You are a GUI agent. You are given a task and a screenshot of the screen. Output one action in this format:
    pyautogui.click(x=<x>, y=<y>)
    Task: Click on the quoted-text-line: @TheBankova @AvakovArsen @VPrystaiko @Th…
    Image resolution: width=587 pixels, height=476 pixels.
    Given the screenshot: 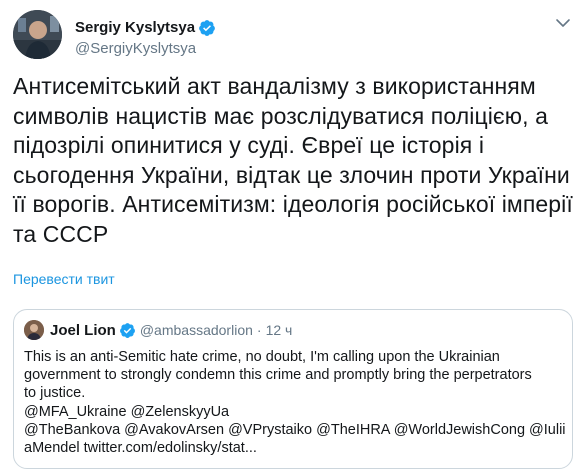 What is the action you would take?
    pyautogui.click(x=295, y=429)
    